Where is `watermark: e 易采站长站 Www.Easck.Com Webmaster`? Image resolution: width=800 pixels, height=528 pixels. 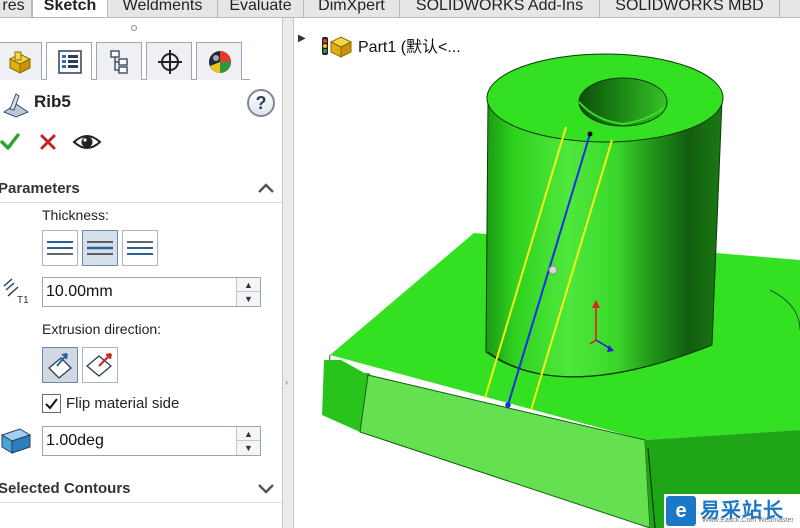 watermark: e 易采站长站 Www.Easck.Com Webmaster is located at coordinates (732, 511).